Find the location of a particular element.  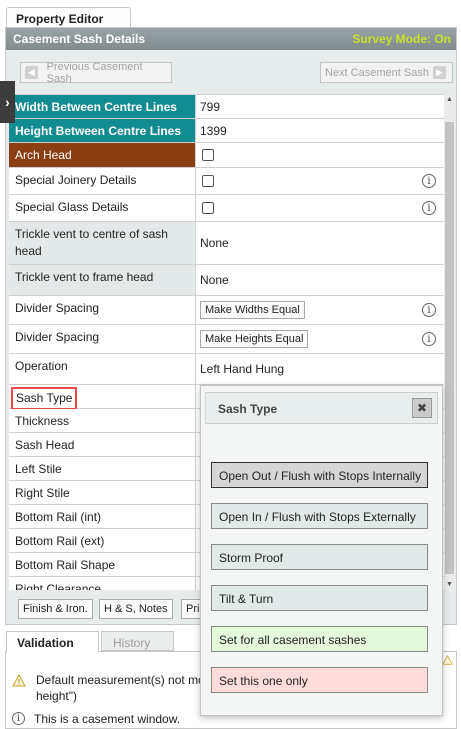

survey-mode-indicator: Survey Mode: On is located at coordinates (401, 39).